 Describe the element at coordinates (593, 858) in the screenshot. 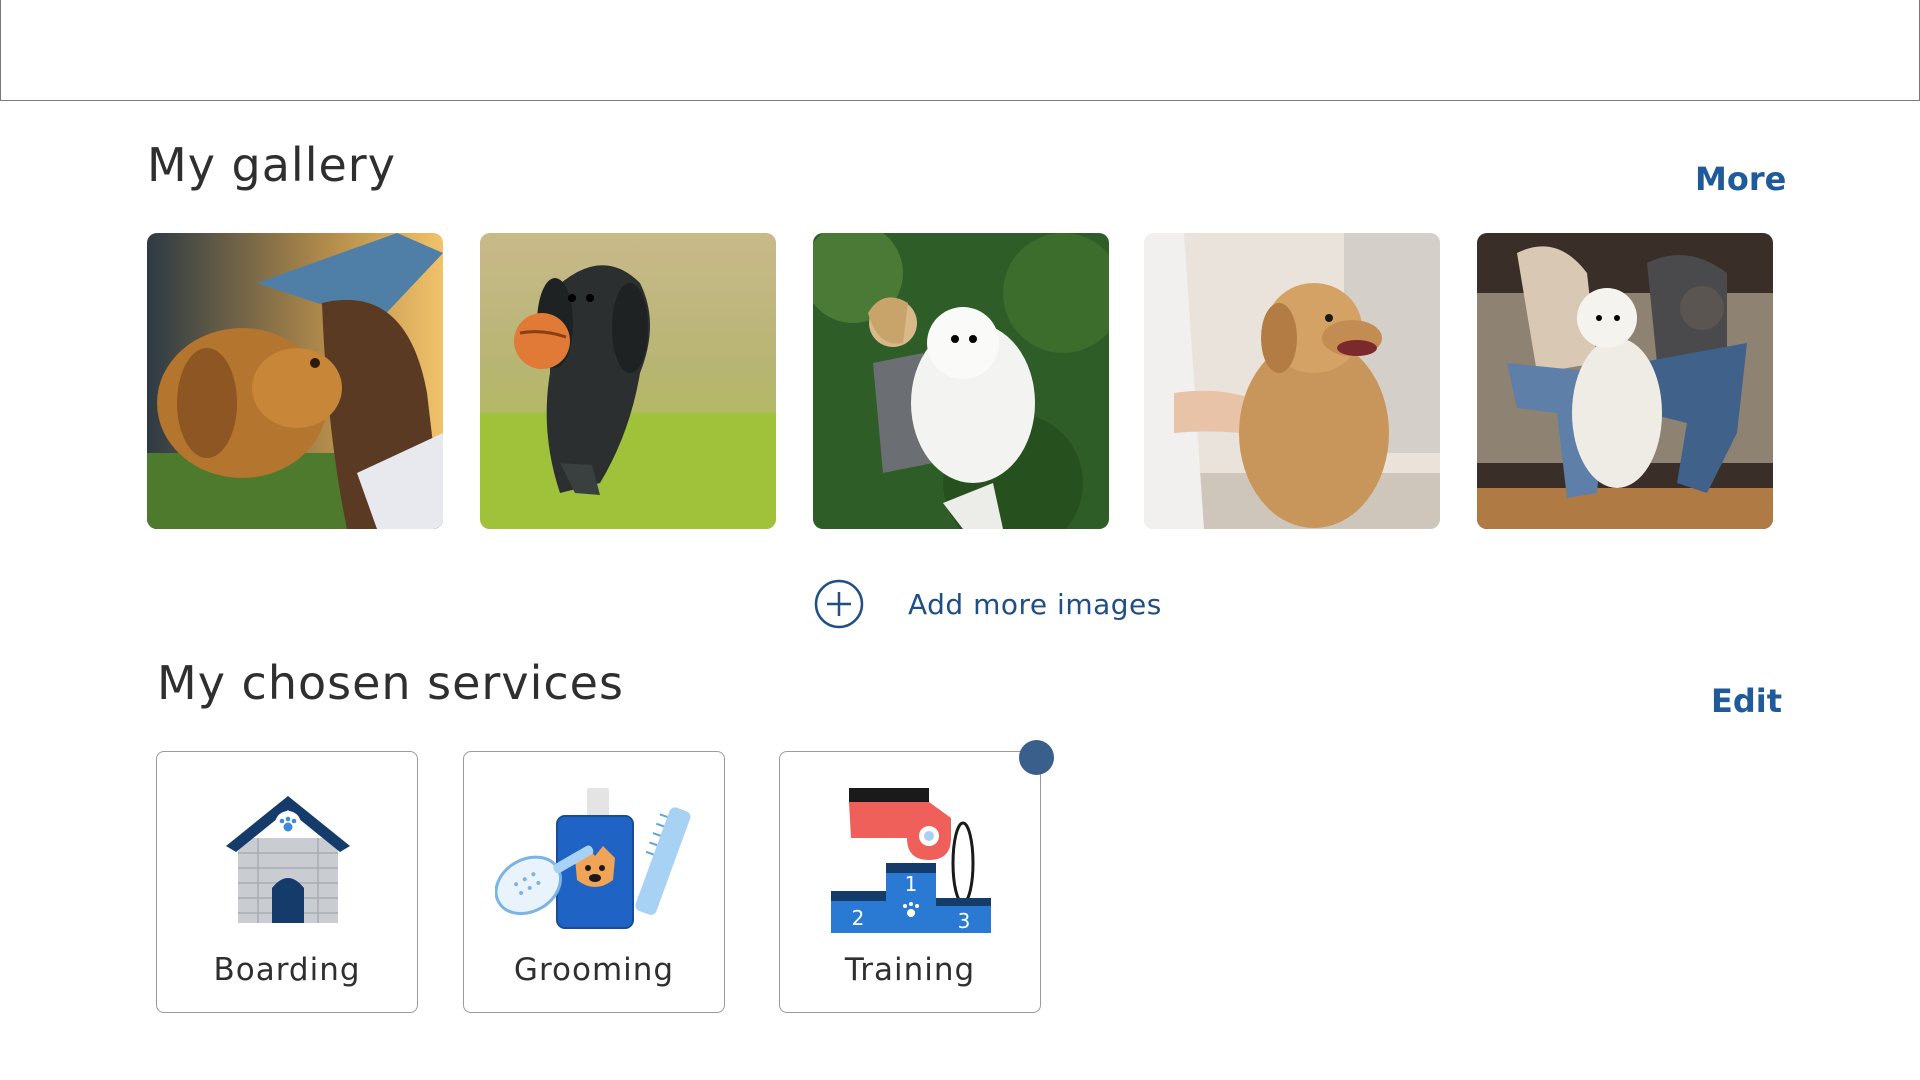

I see `grooming-kit-icon` at that location.